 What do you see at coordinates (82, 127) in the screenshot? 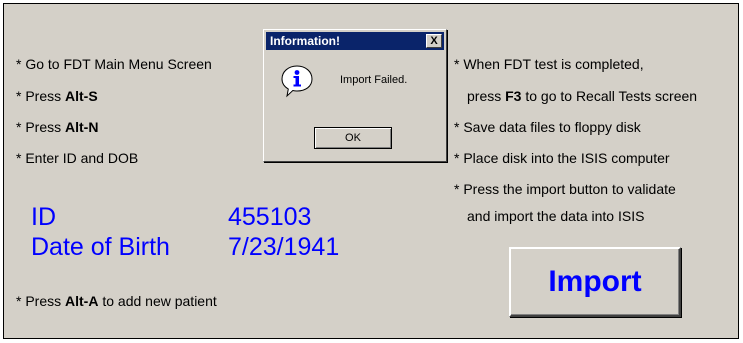
I see `shortcut-key: Alt-N` at bounding box center [82, 127].